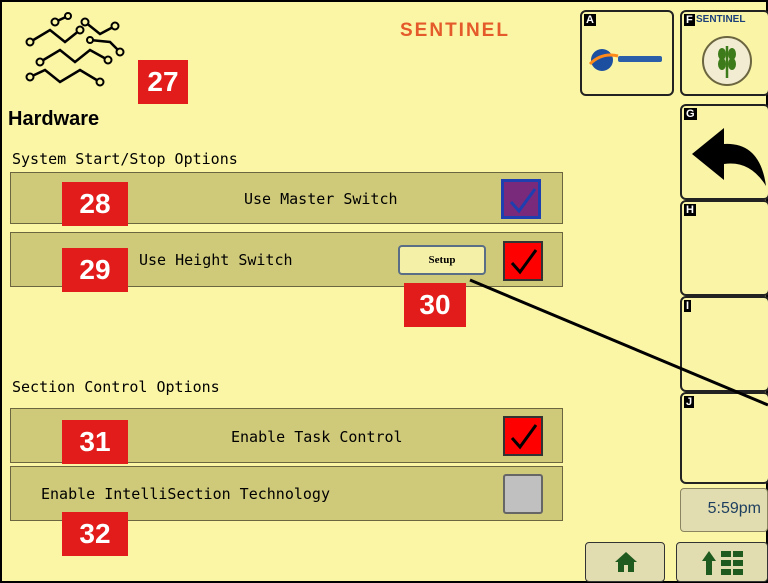 This screenshot has width=768, height=583. What do you see at coordinates (125, 159) in the screenshot?
I see `system-options-title: System Start/Stop Options` at bounding box center [125, 159].